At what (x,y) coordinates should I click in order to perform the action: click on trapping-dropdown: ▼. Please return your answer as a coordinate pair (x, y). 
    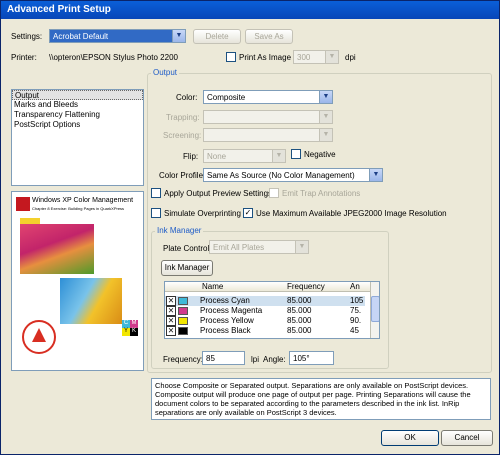
    Looking at the image, I should click on (268, 117).